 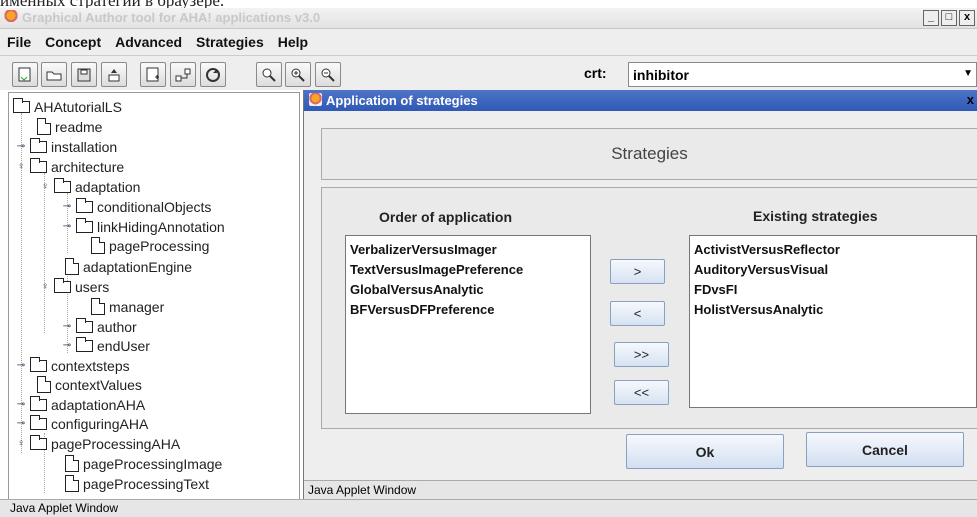 What do you see at coordinates (640, 490) in the screenshot?
I see `dialog-applet-status: Java Applet Window` at bounding box center [640, 490].